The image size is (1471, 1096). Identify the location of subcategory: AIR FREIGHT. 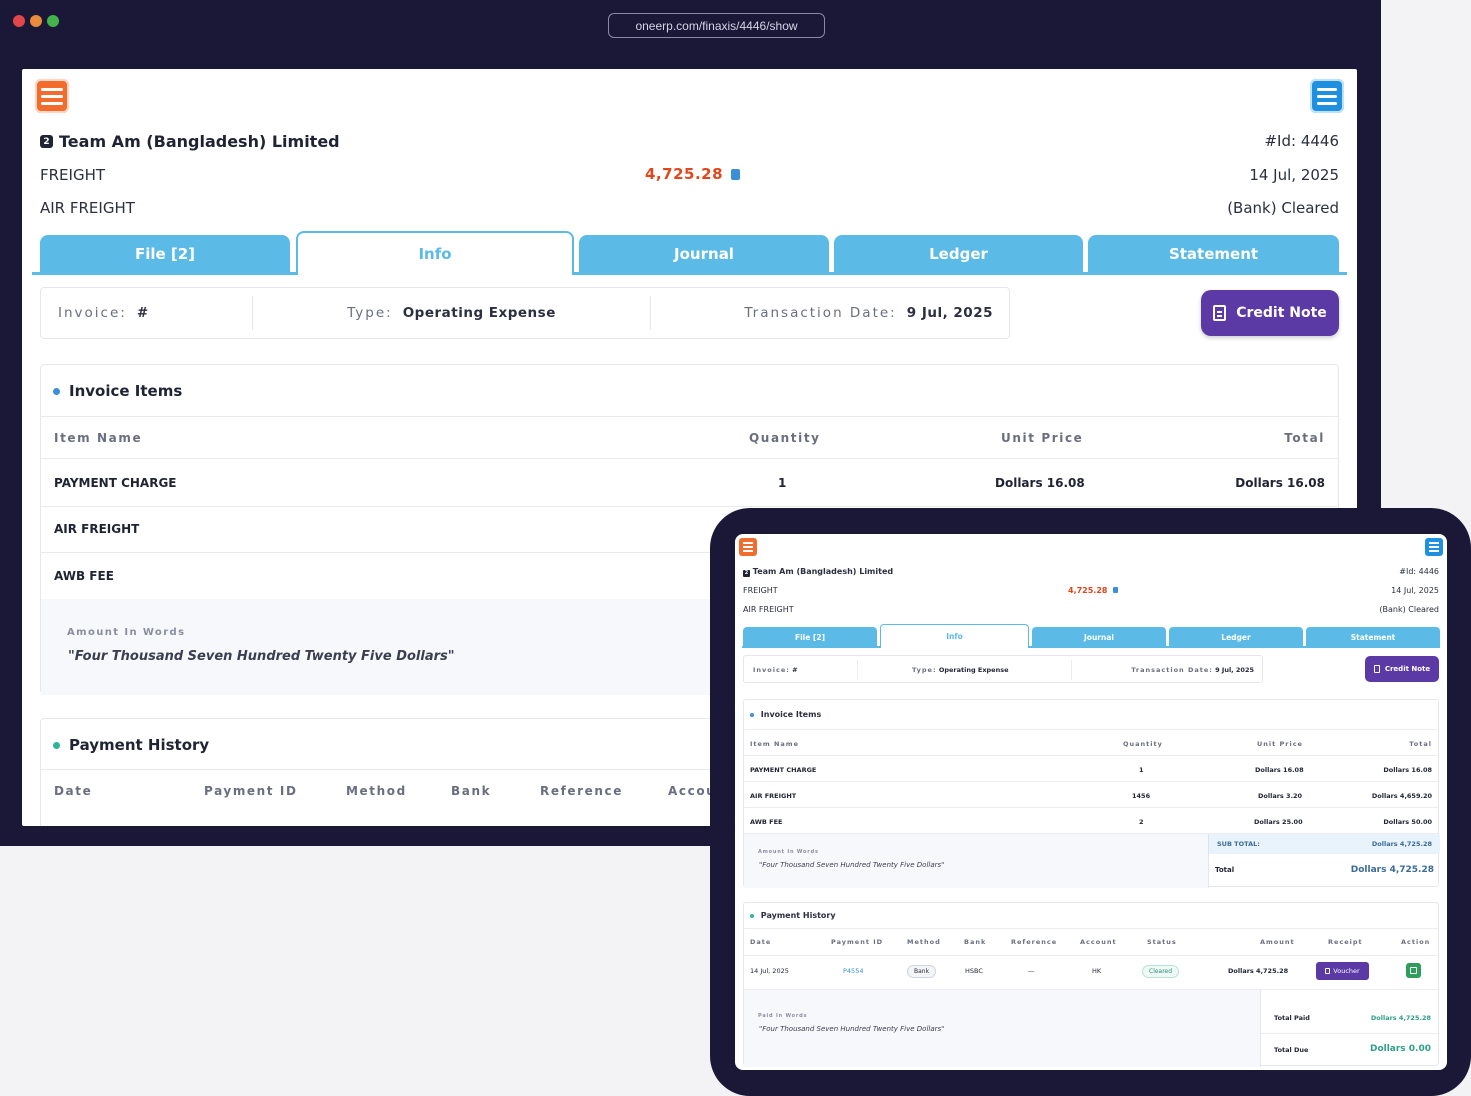
(87, 208).